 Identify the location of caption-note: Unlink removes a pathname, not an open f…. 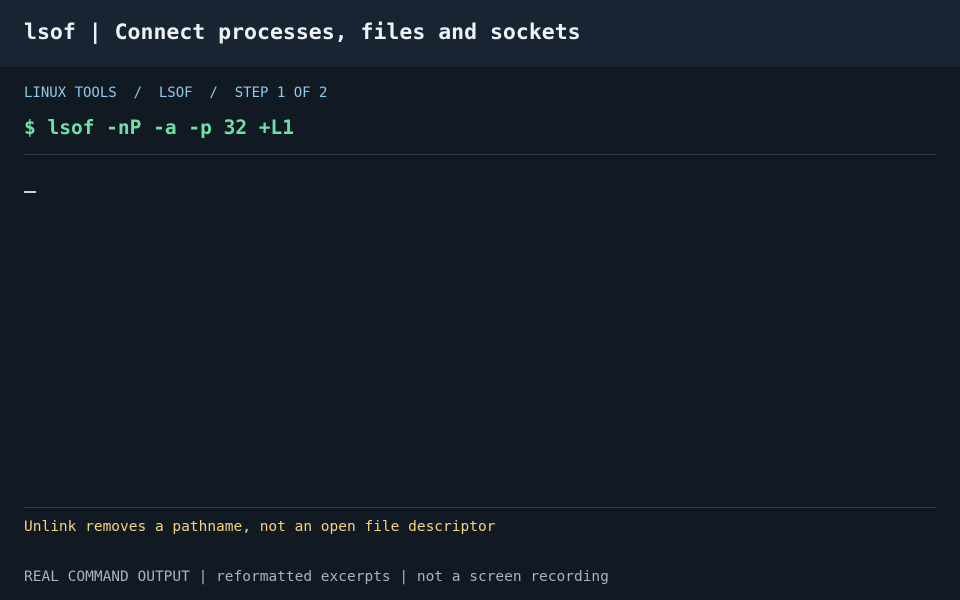
(260, 527).